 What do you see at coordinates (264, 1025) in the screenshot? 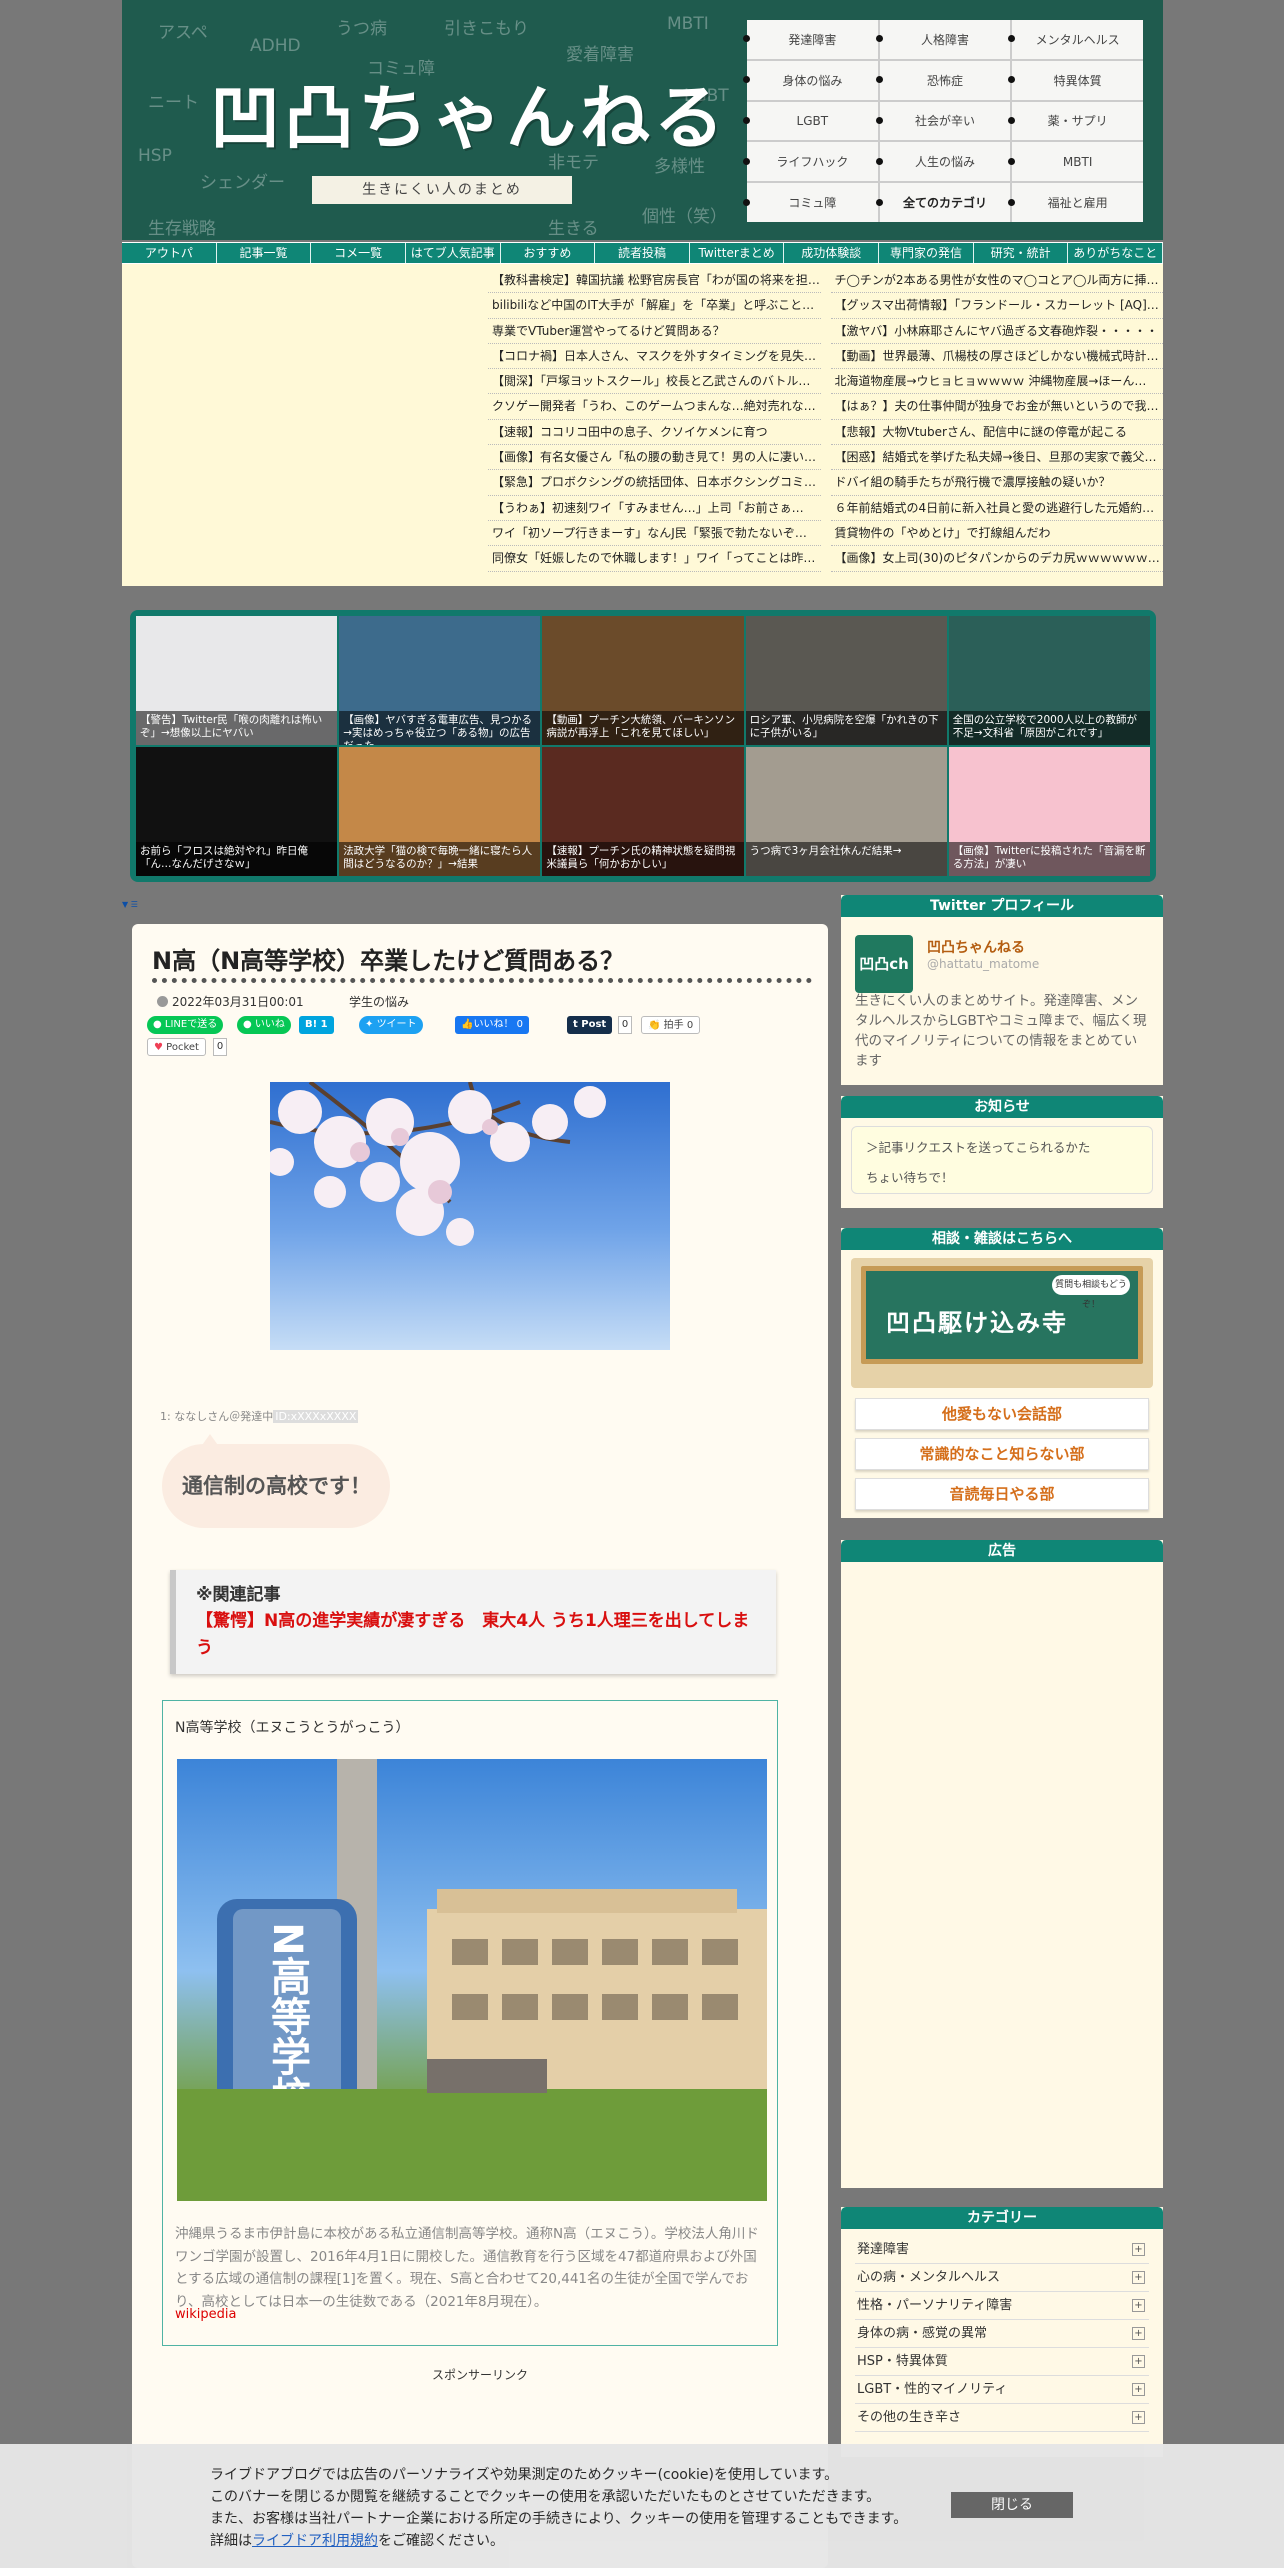
I see `line-like-button: ● いいね` at bounding box center [264, 1025].